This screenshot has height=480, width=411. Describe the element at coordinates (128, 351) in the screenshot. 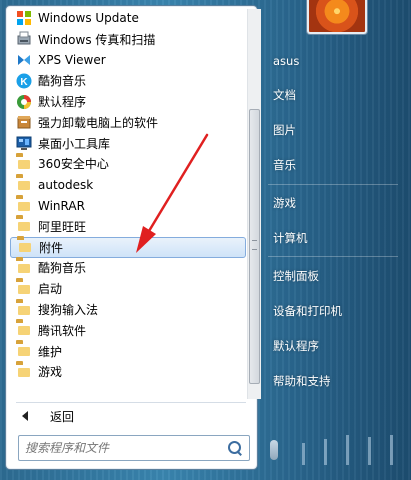

I see `folder-item-maintenance: 维护` at that location.